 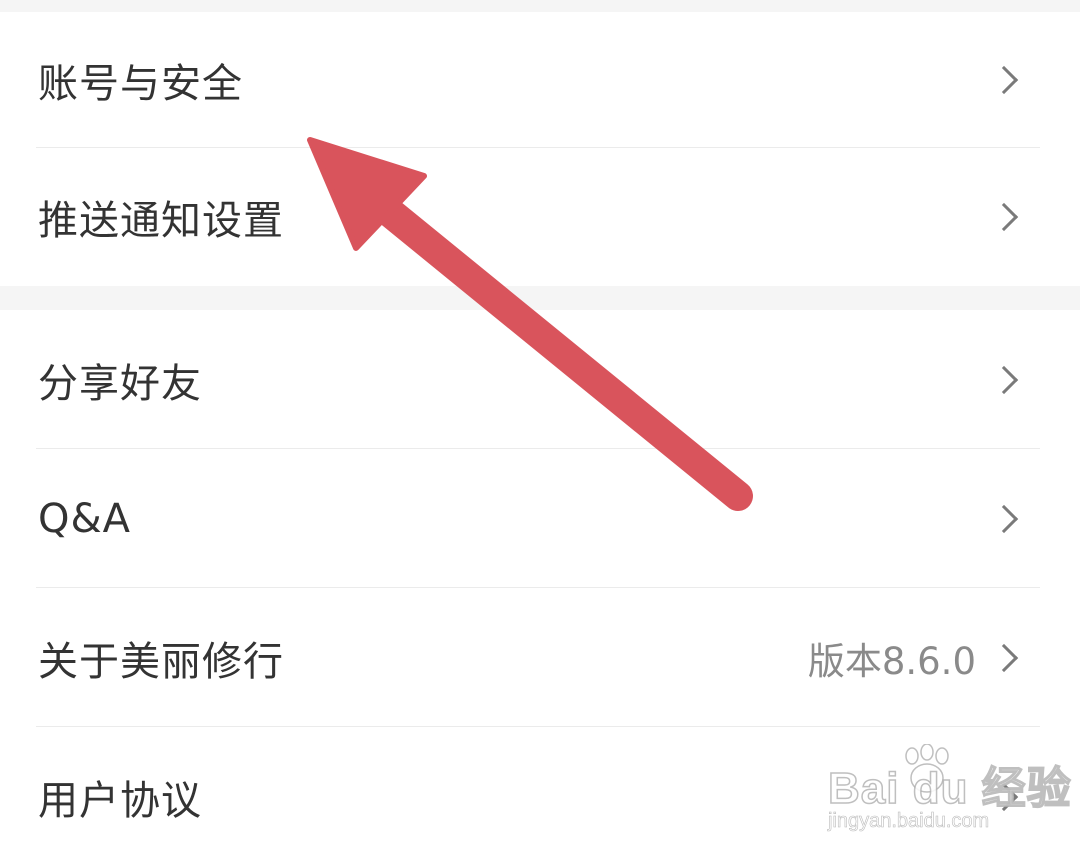 What do you see at coordinates (891, 661) in the screenshot?
I see `version-value: 版本8.6.0` at bounding box center [891, 661].